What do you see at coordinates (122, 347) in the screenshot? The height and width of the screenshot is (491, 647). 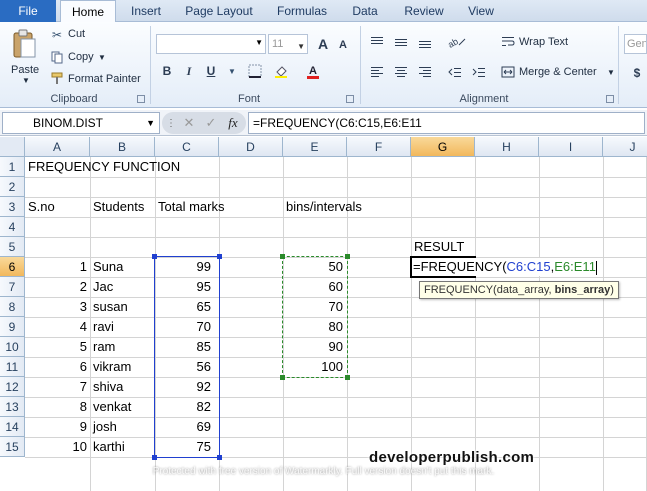 I see `student-name-cell: ram` at bounding box center [122, 347].